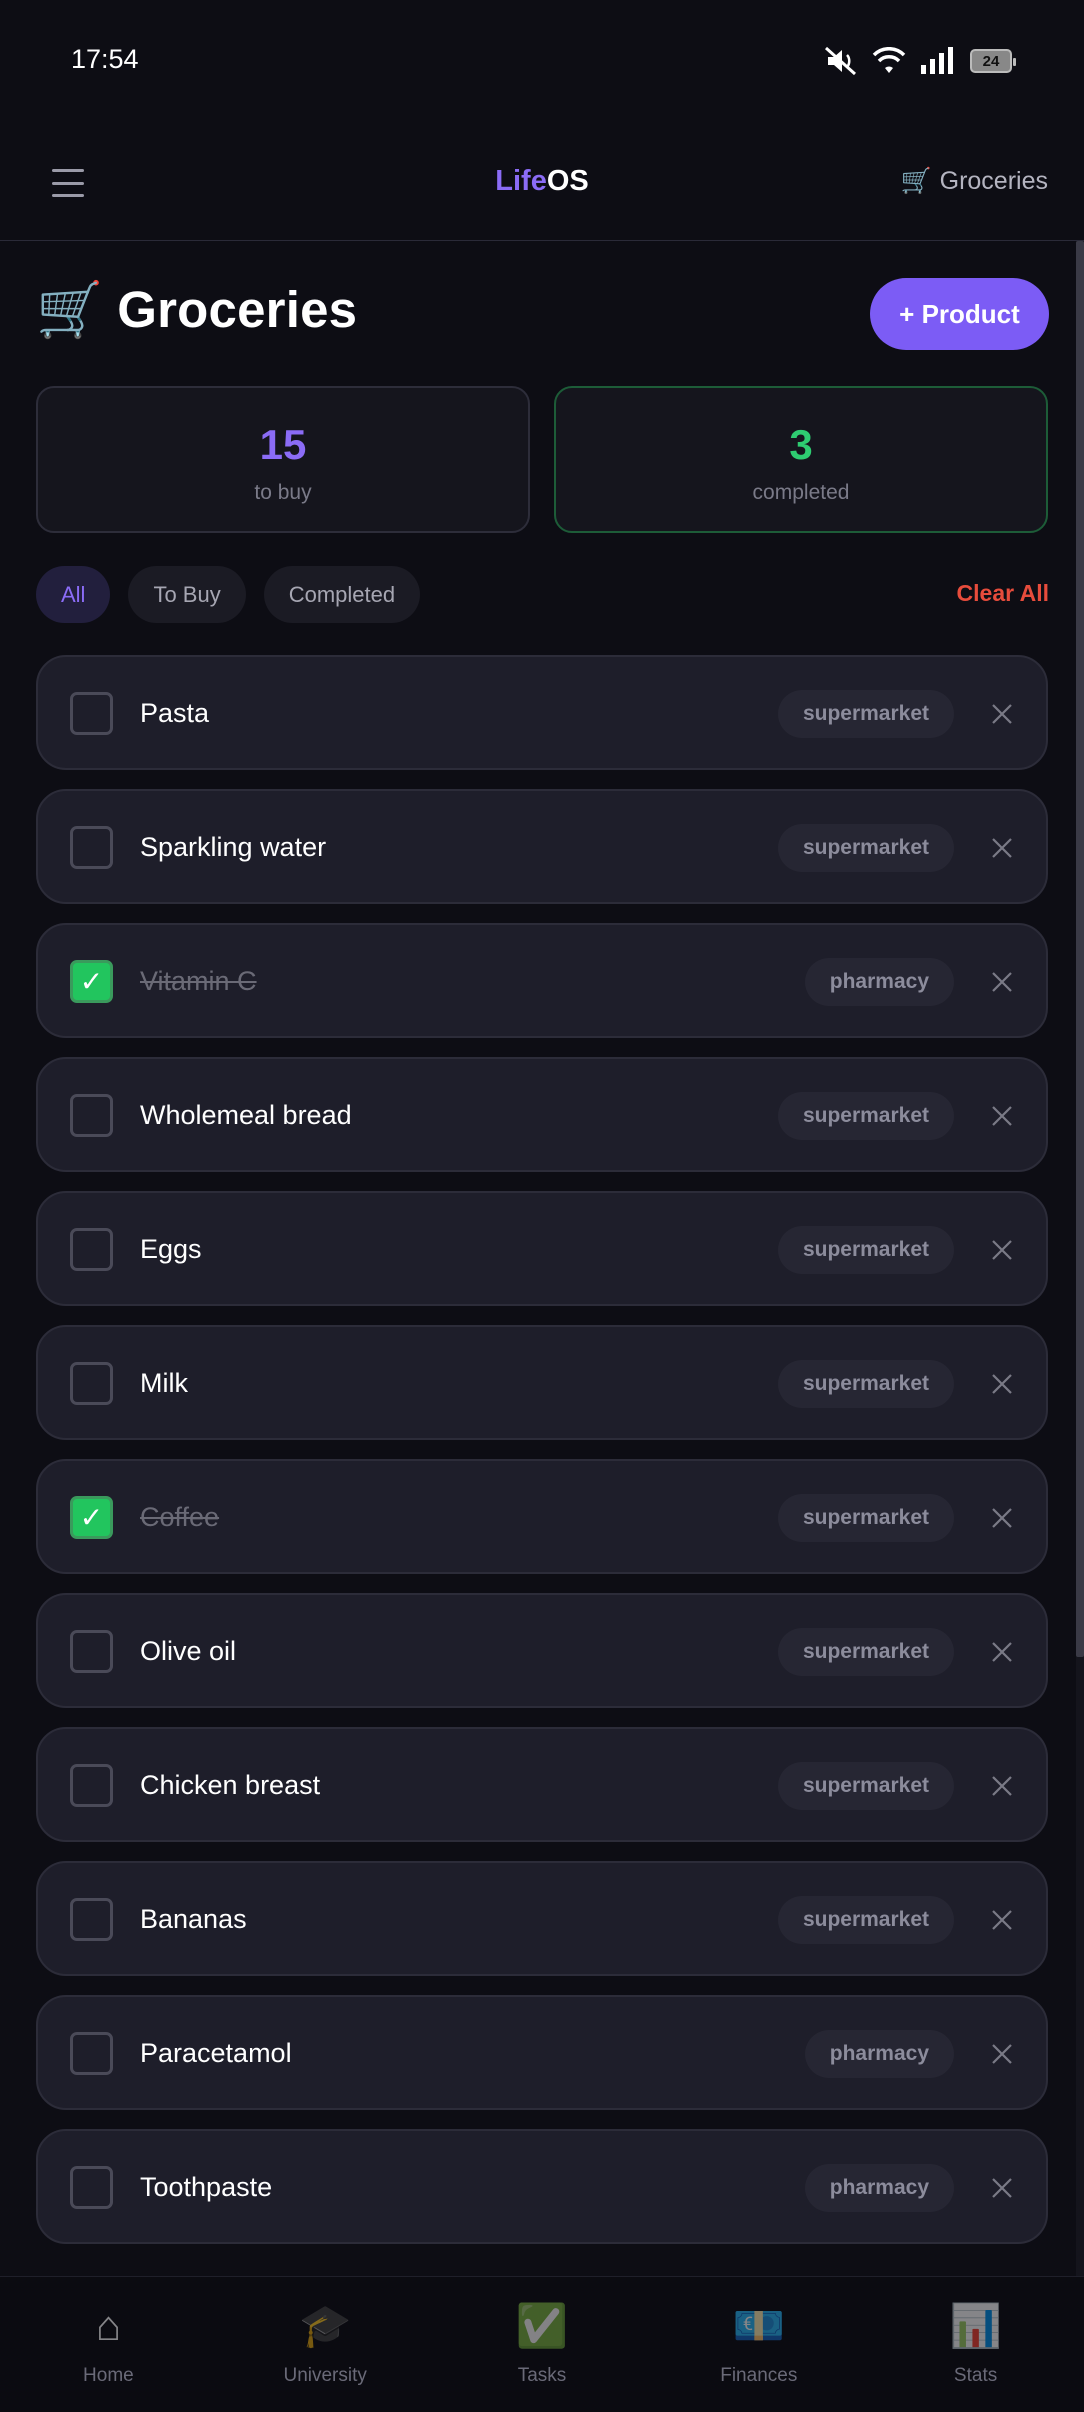 Image resolution: width=1084 pixels, height=2412 pixels. I want to click on clear-all-button: Clear All, so click(1003, 593).